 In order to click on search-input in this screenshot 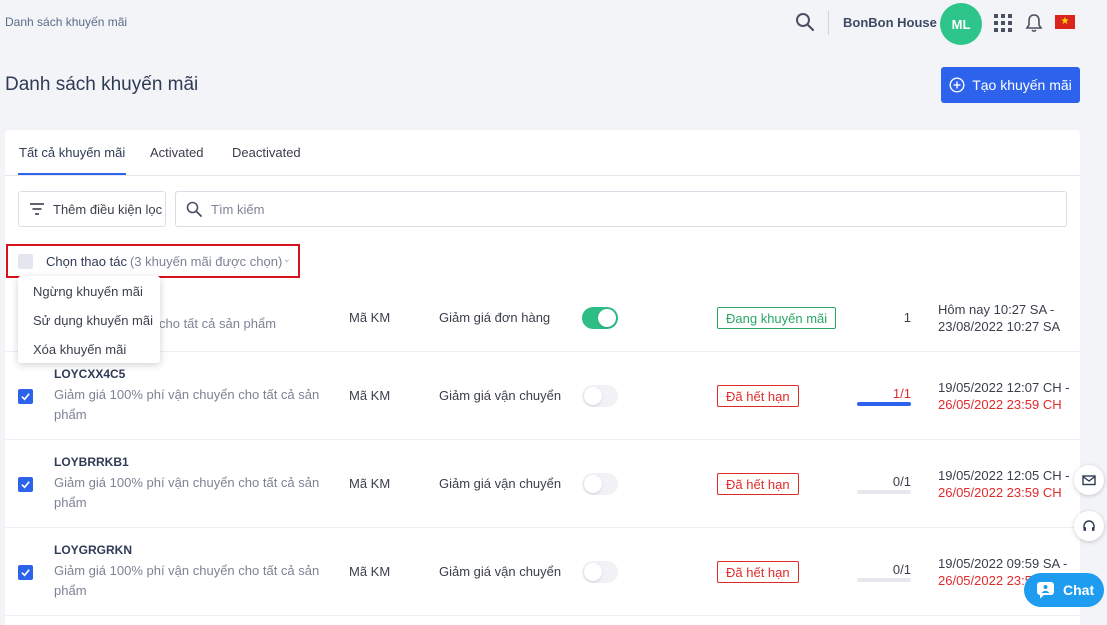, I will do `click(611, 209)`.